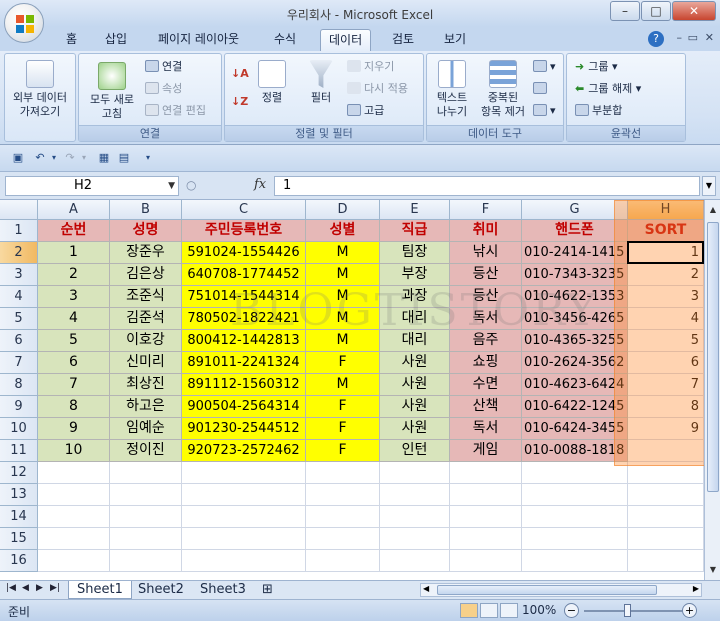 The height and width of the screenshot is (621, 720). I want to click on cell-d16, so click(343, 561).